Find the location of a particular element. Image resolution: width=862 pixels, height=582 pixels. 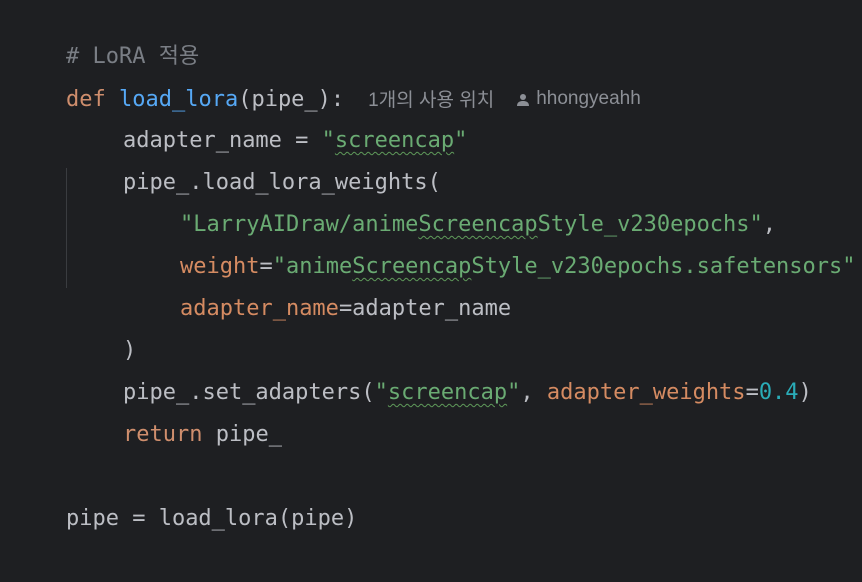

keyword-argument: adapter_name is located at coordinates (259, 308).